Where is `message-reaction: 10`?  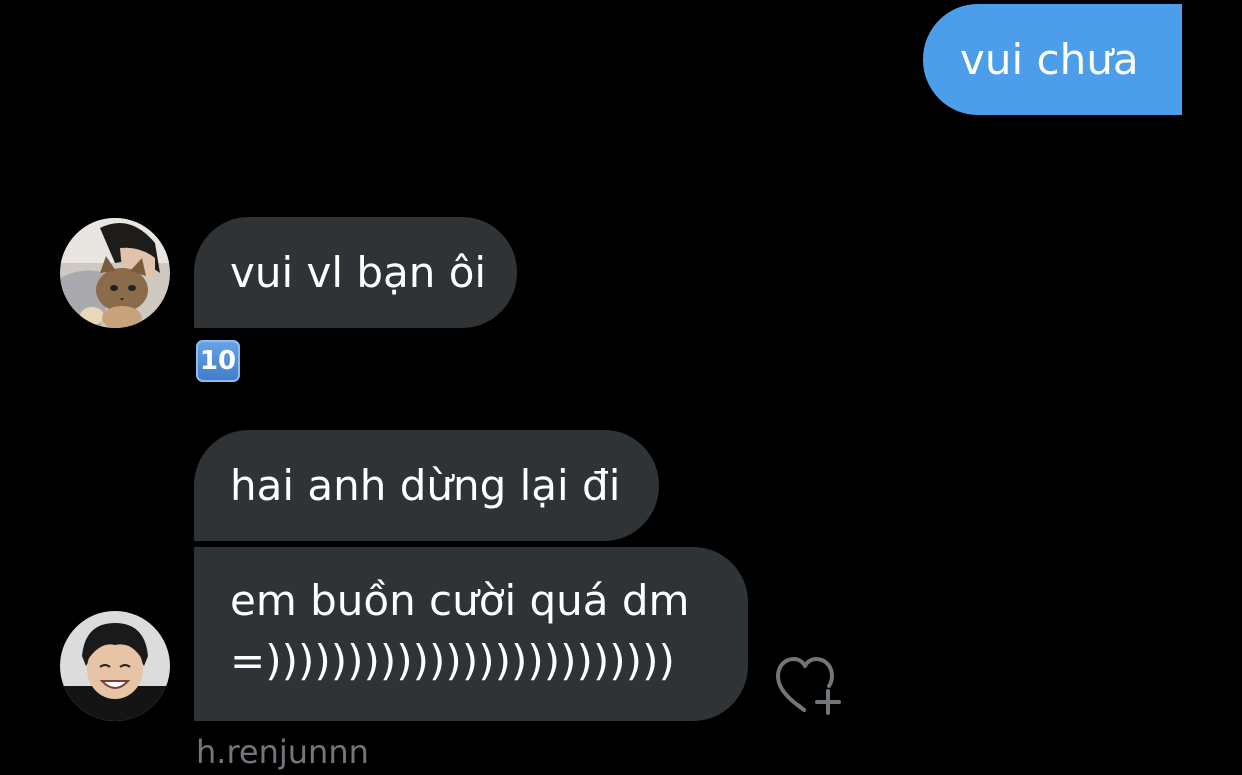 message-reaction: 10 is located at coordinates (218, 361).